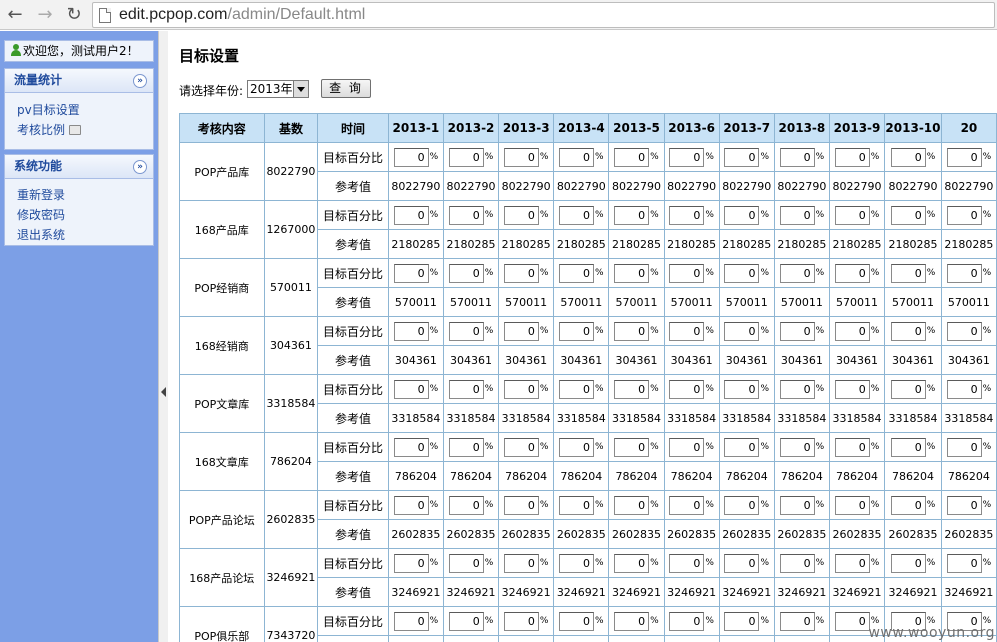 The height and width of the screenshot is (642, 997). I want to click on address-bar: edit.pcpop.com/admin/Default.html, so click(543, 15).